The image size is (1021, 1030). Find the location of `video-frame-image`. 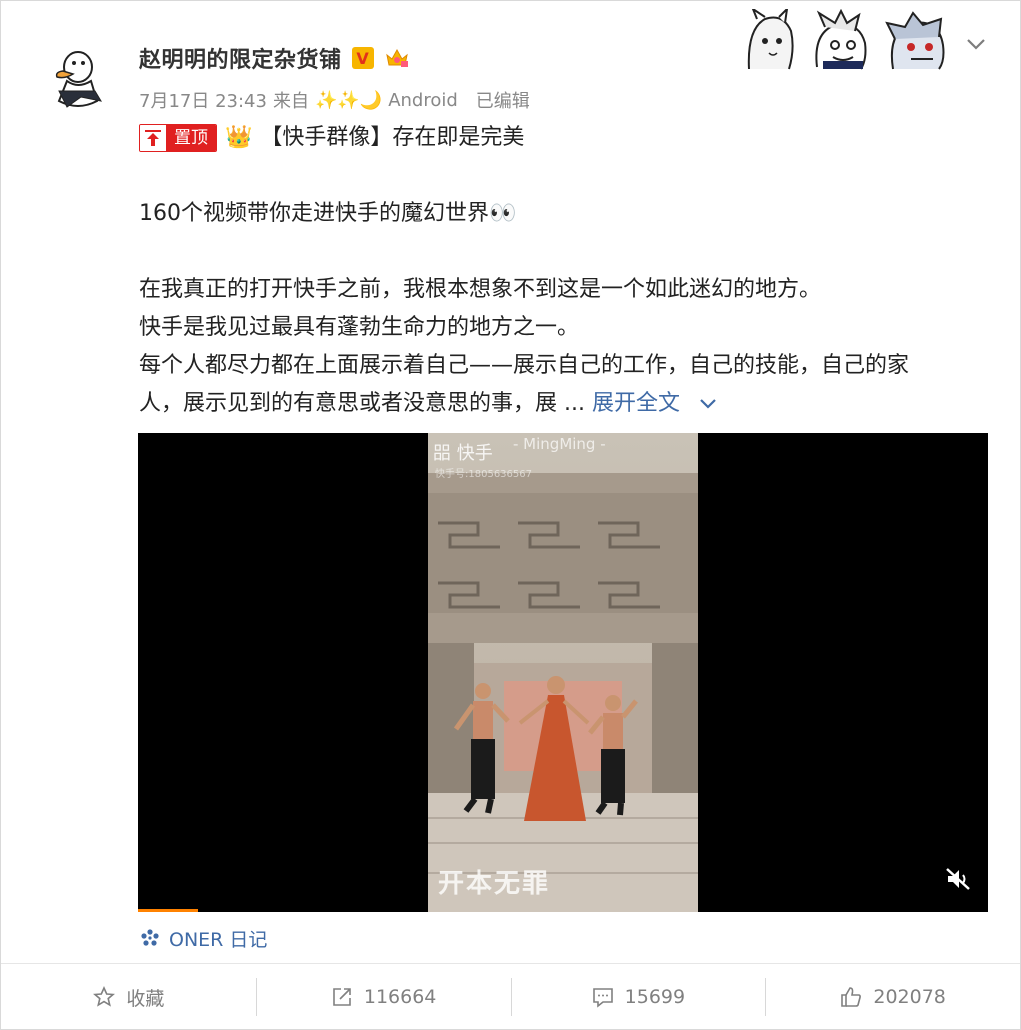

video-frame-image is located at coordinates (563, 672).